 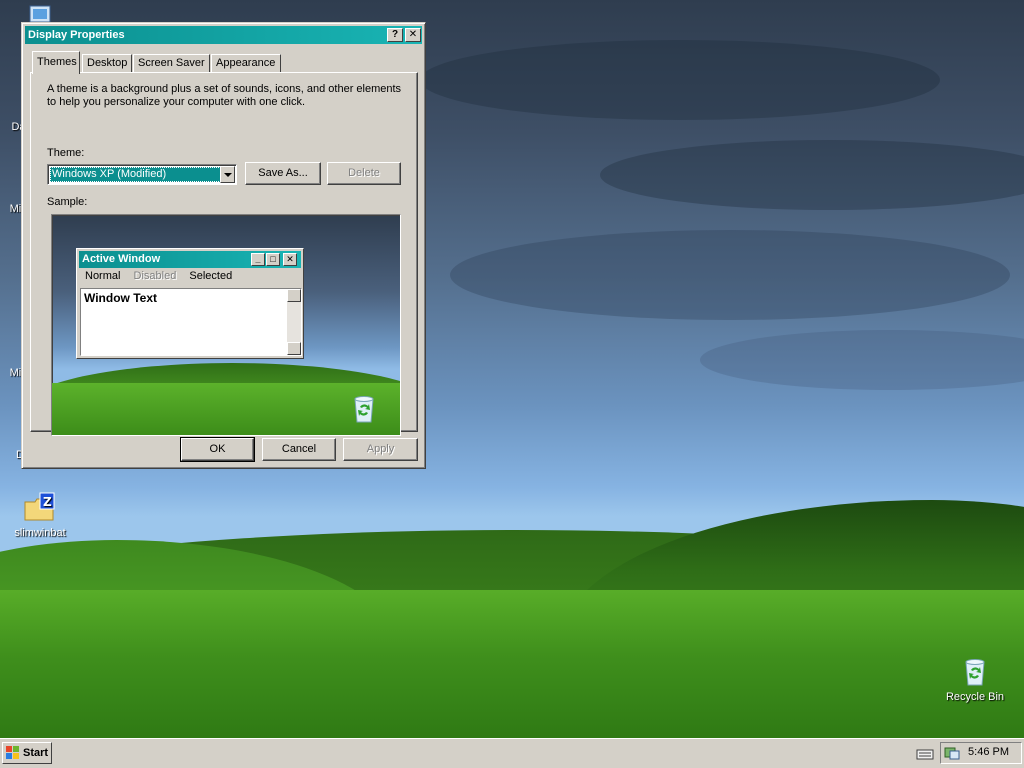 I want to click on system-tray: 5:46 PM, so click(x=981, y=753).